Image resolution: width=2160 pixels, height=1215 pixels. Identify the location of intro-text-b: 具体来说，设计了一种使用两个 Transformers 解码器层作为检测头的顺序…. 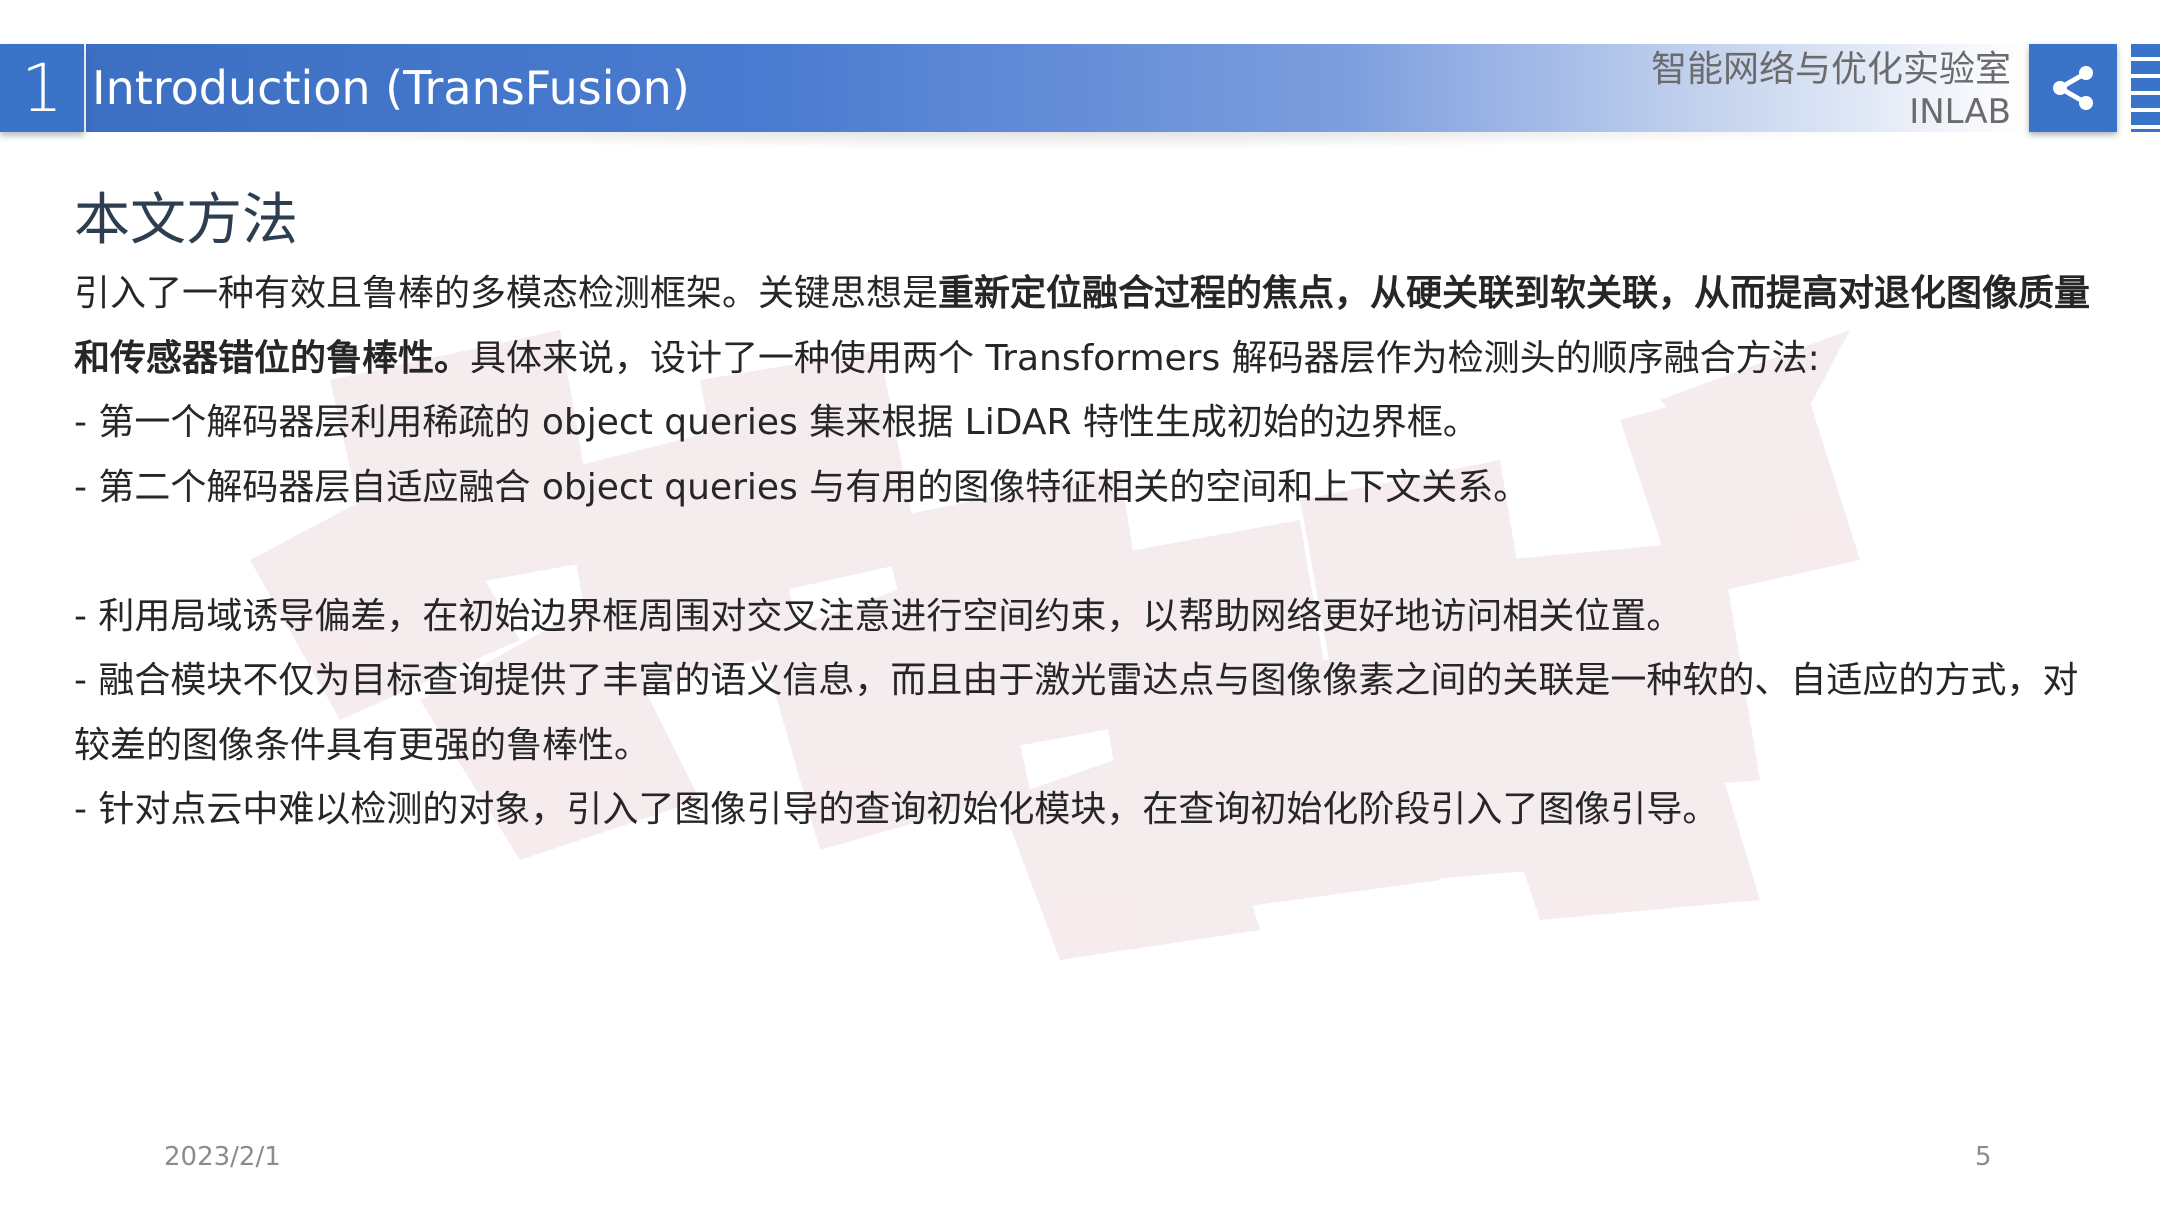
(1145, 358).